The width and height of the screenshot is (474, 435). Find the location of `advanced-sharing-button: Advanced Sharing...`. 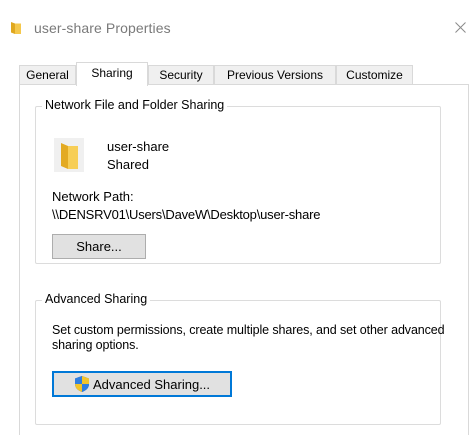

advanced-sharing-button: Advanced Sharing... is located at coordinates (142, 384).